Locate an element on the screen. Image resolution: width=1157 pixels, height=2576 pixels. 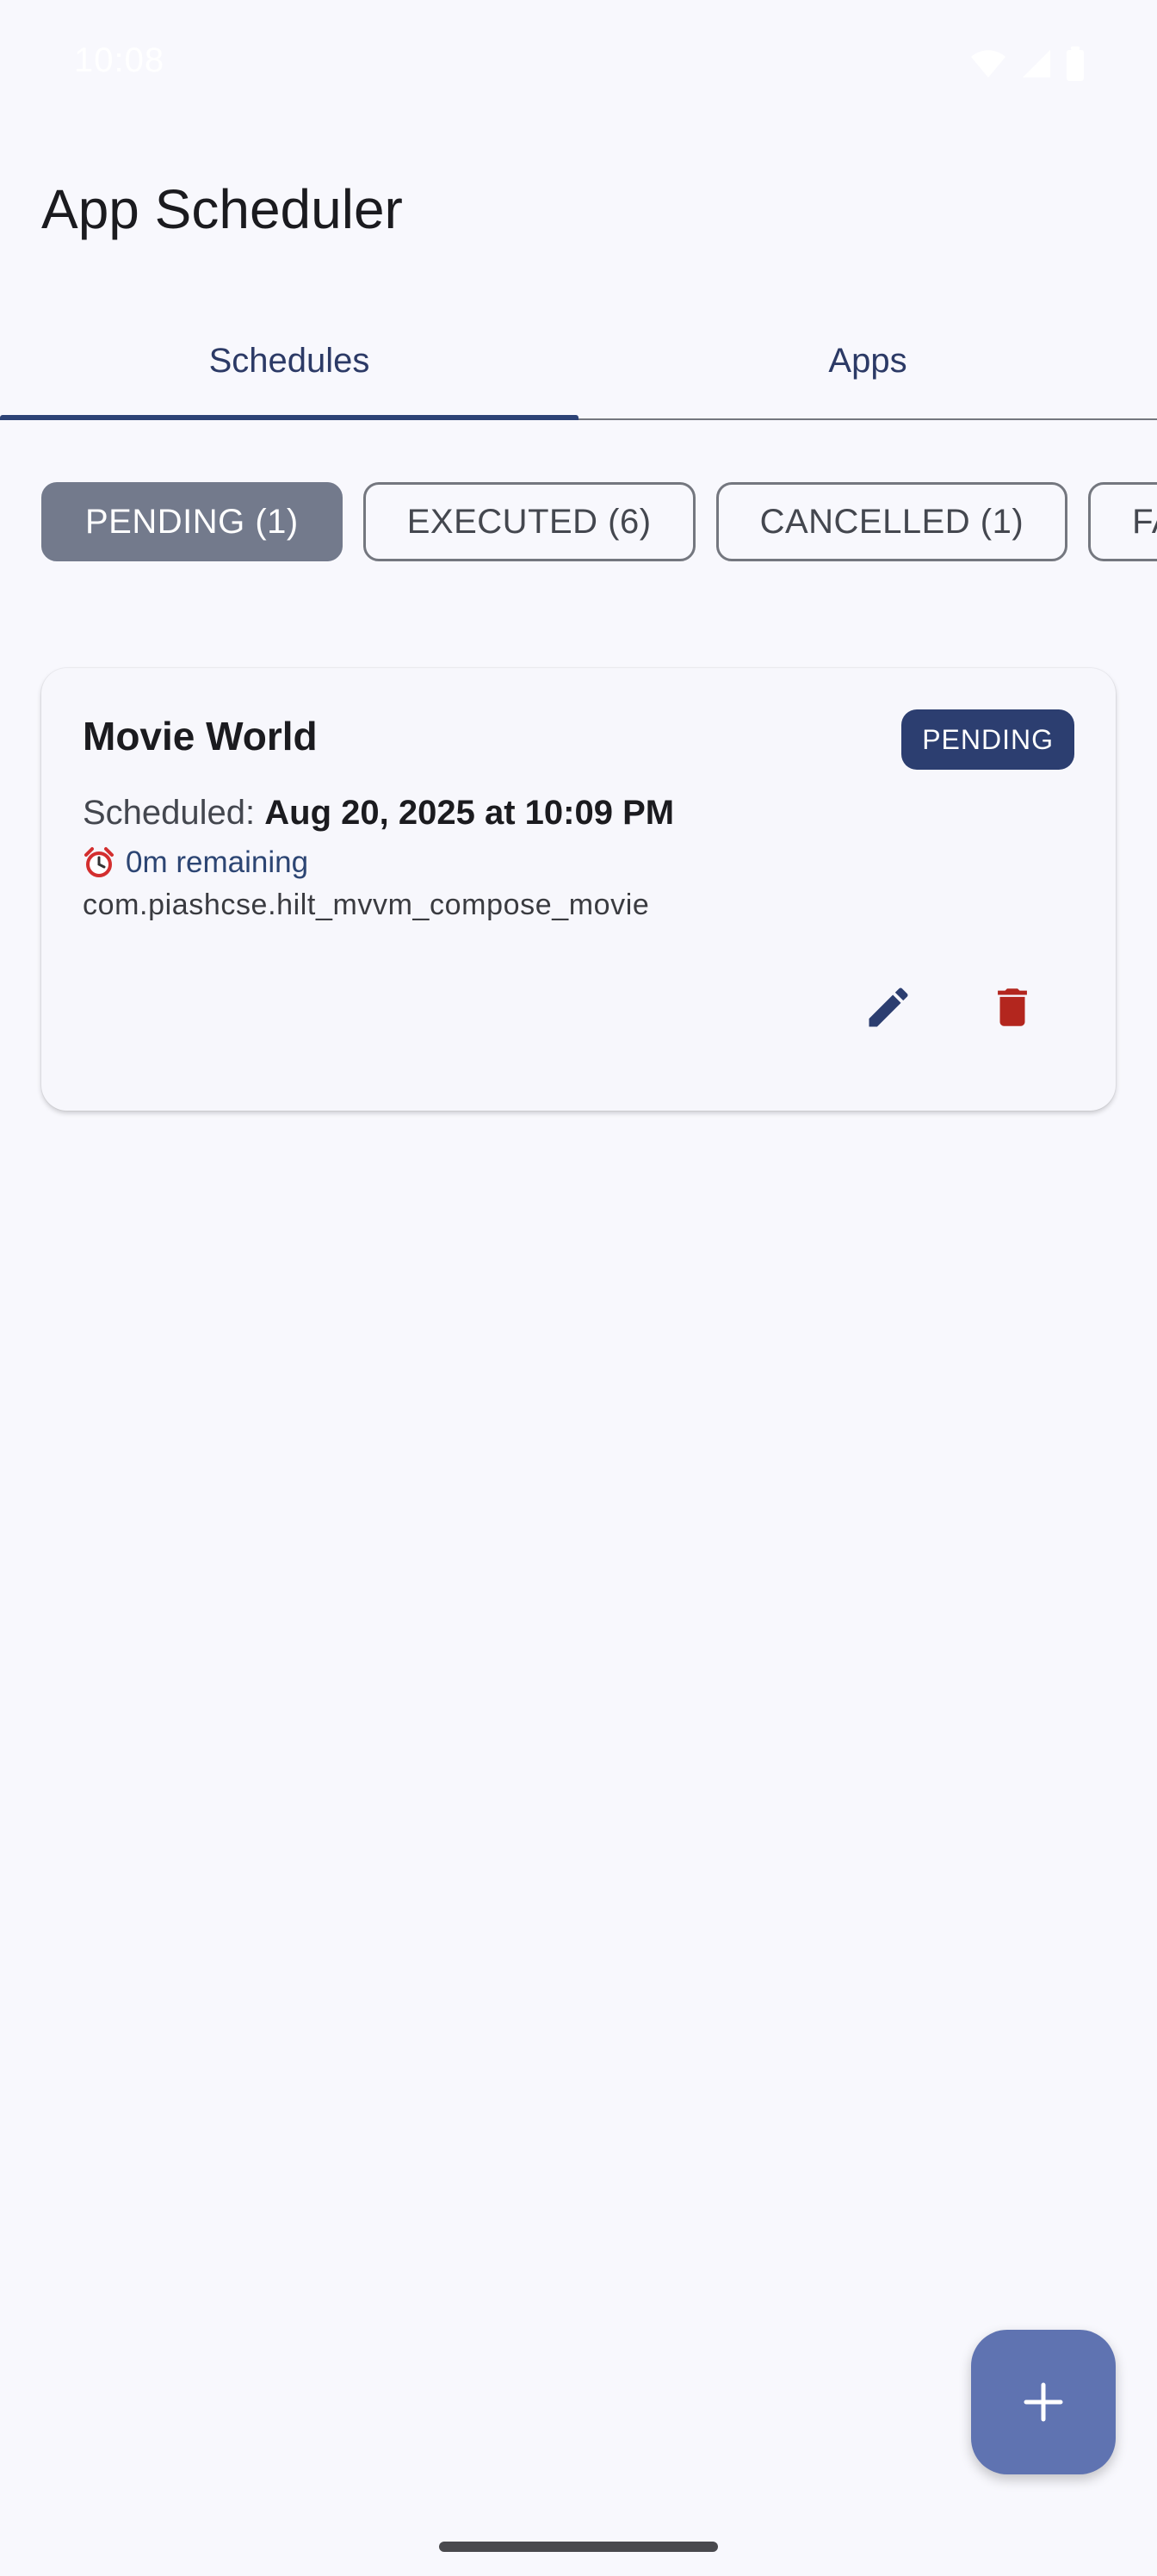
edit-icon is located at coordinates (888, 1008).